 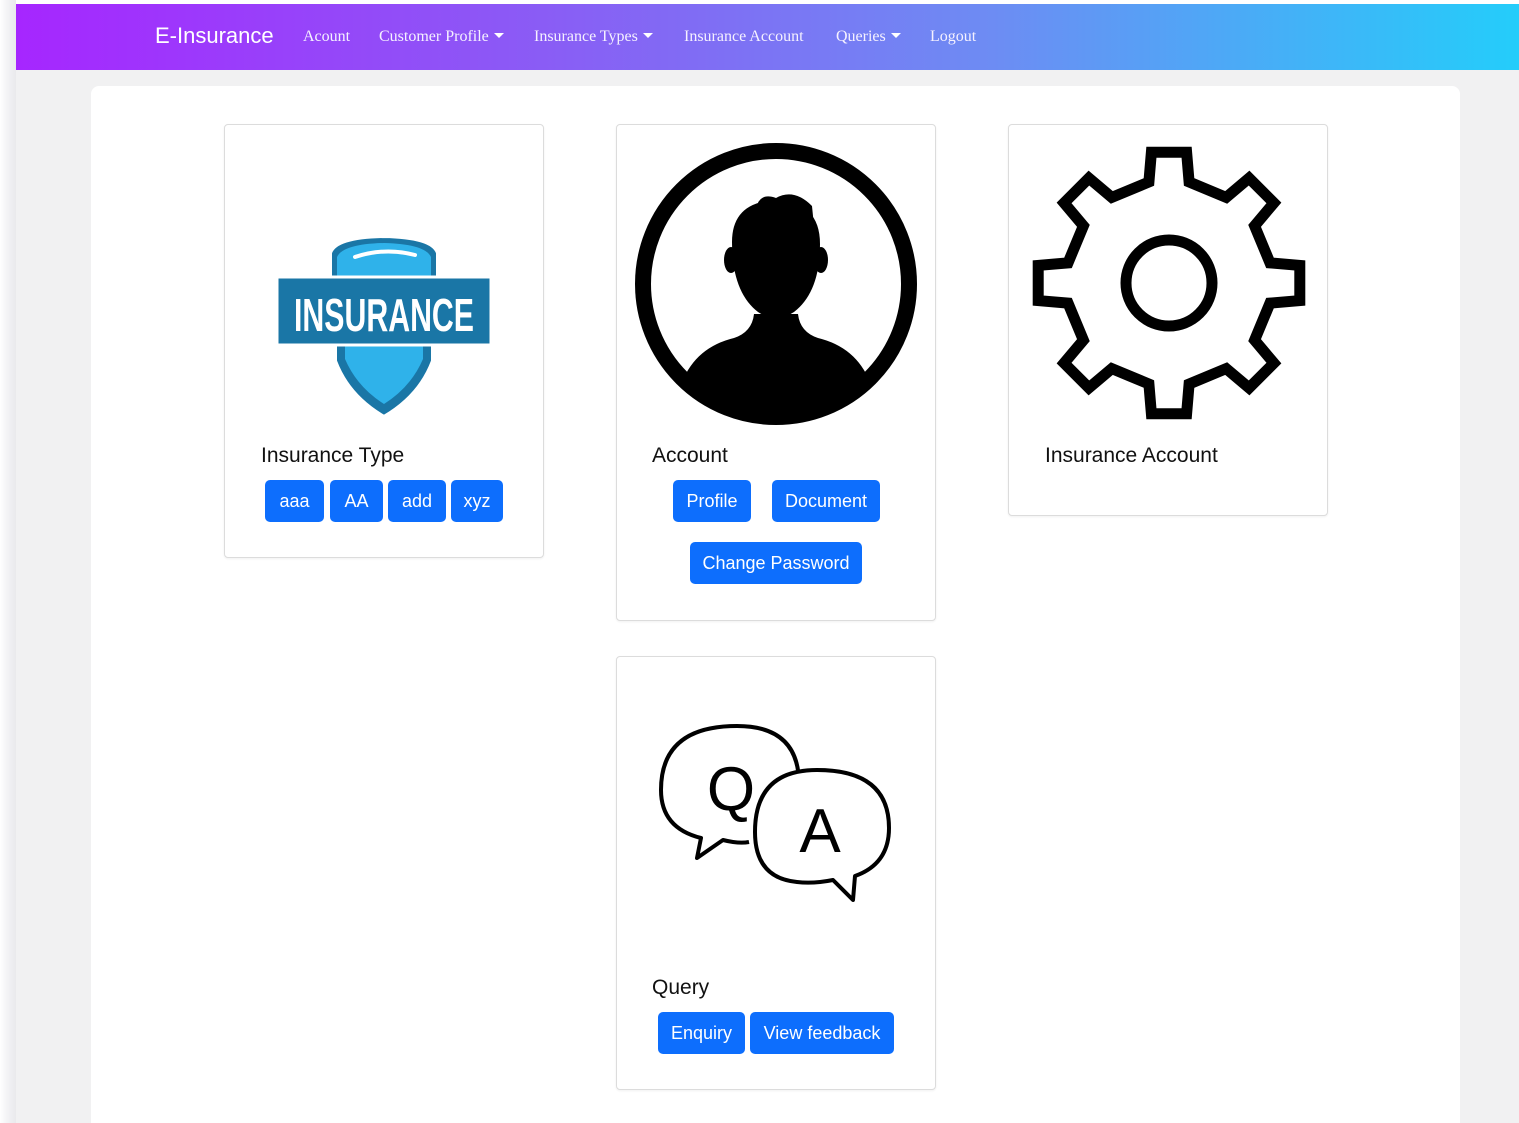 I want to click on card-account: Account Profile Document Change Password, so click(x=776, y=372).